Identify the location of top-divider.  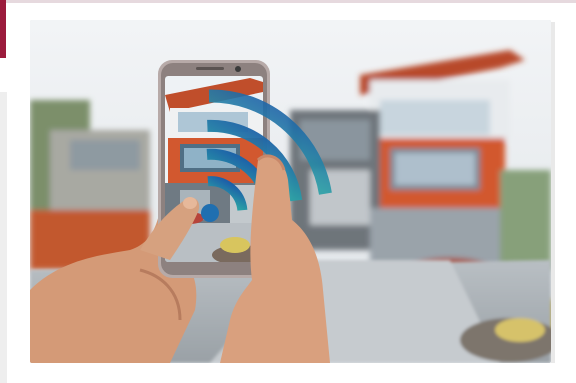
(291, 1).